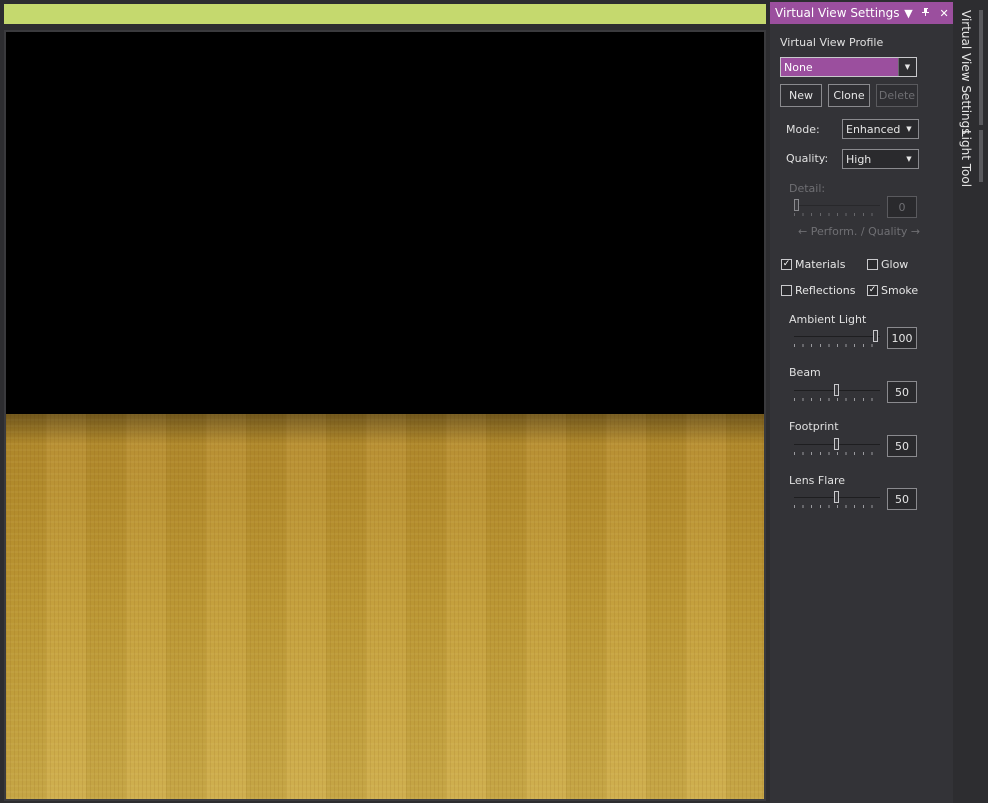 This screenshot has height=803, width=988. I want to click on reflections-checkbox: Reflections, so click(818, 290).